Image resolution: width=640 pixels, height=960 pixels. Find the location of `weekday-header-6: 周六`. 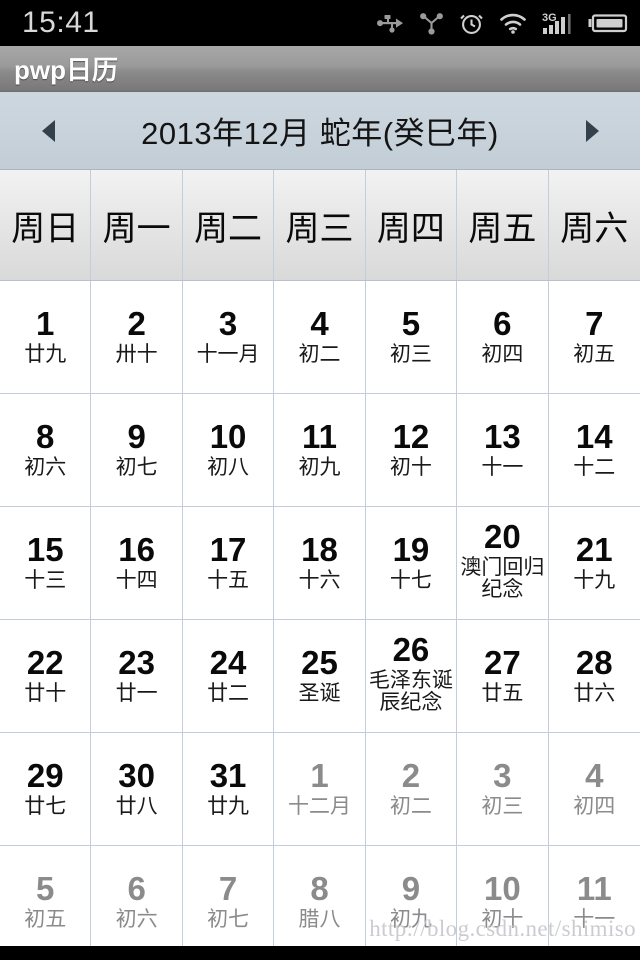

weekday-header-6: 周六 is located at coordinates (594, 228).